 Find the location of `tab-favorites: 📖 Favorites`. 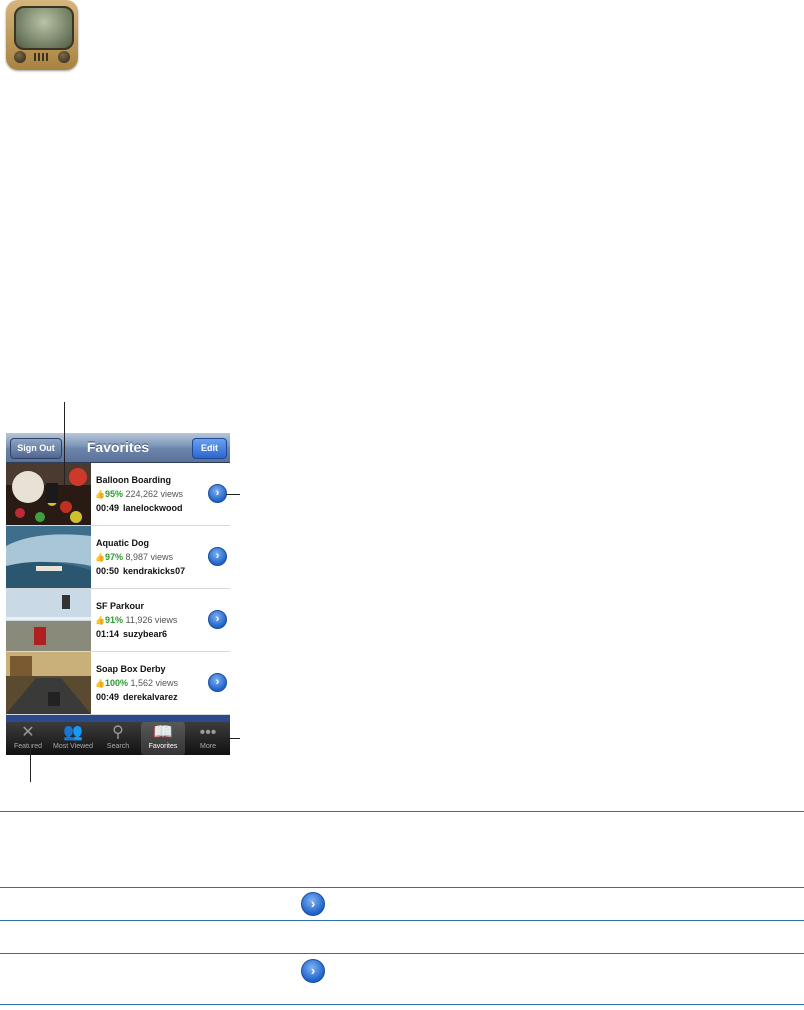

tab-favorites: 📖 Favorites is located at coordinates (163, 738).